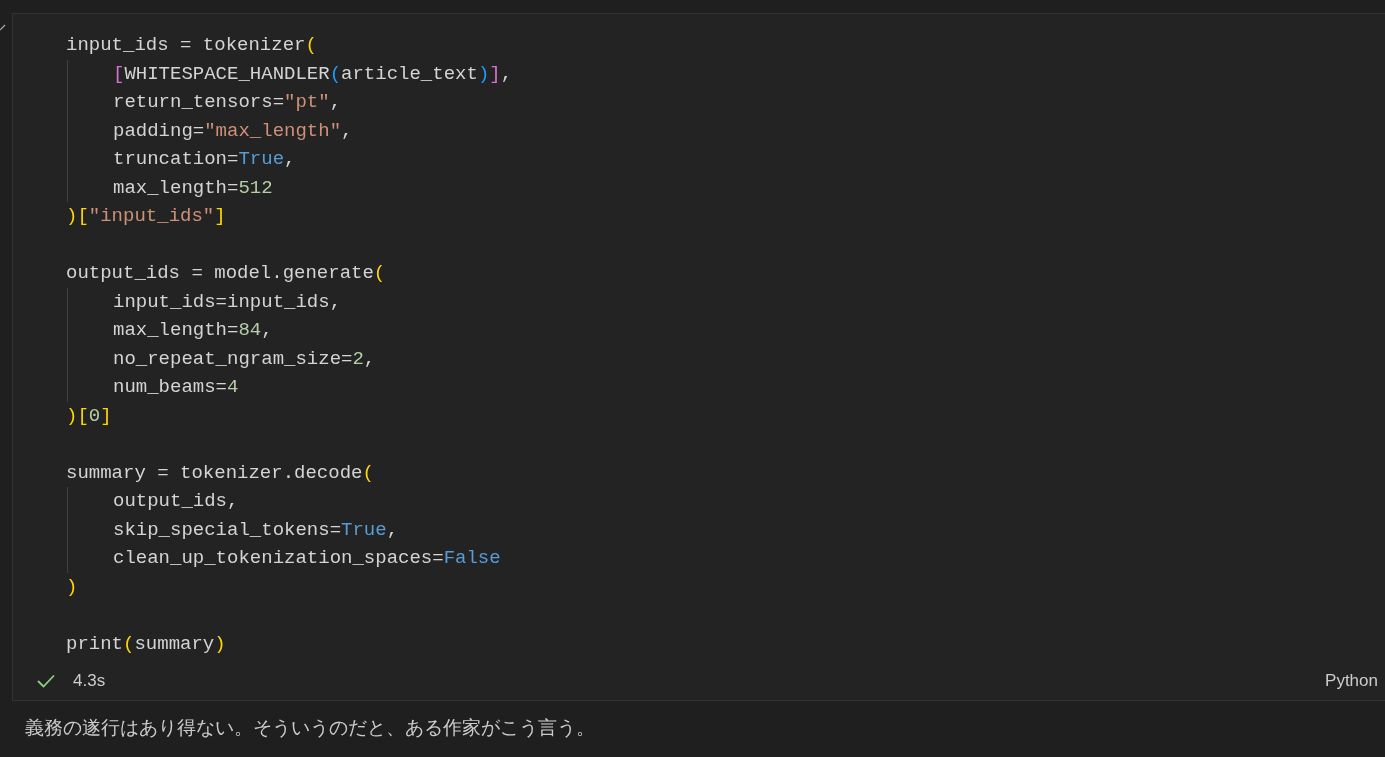  I want to click on code-line: )["input_ids"], so click(146, 216).